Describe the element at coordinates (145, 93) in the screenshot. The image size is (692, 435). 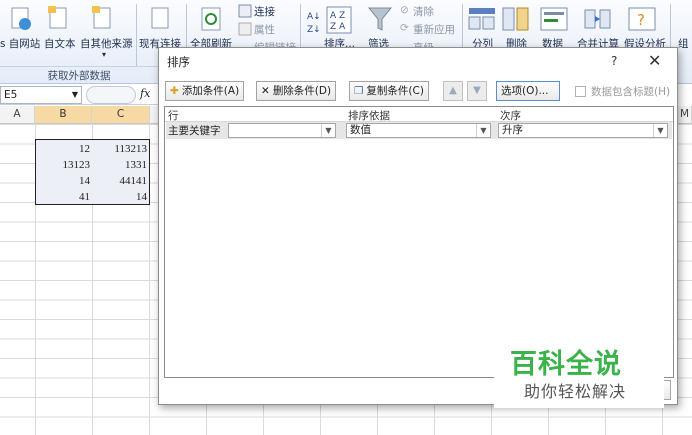
I see `function-icon: fx` at that location.